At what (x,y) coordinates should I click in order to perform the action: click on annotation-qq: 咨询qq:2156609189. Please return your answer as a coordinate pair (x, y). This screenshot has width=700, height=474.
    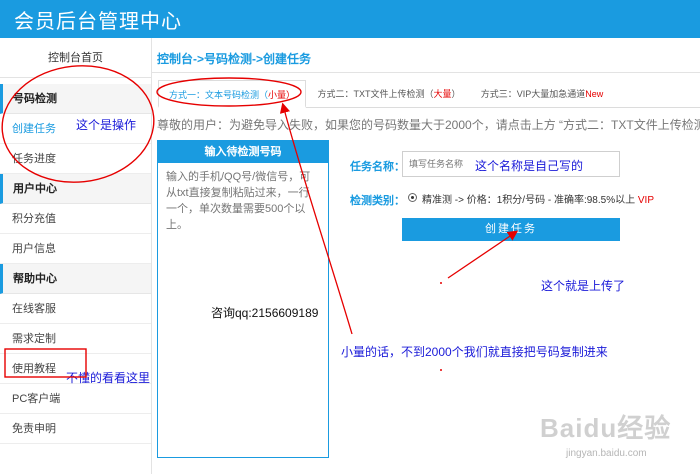
    Looking at the image, I should click on (265, 313).